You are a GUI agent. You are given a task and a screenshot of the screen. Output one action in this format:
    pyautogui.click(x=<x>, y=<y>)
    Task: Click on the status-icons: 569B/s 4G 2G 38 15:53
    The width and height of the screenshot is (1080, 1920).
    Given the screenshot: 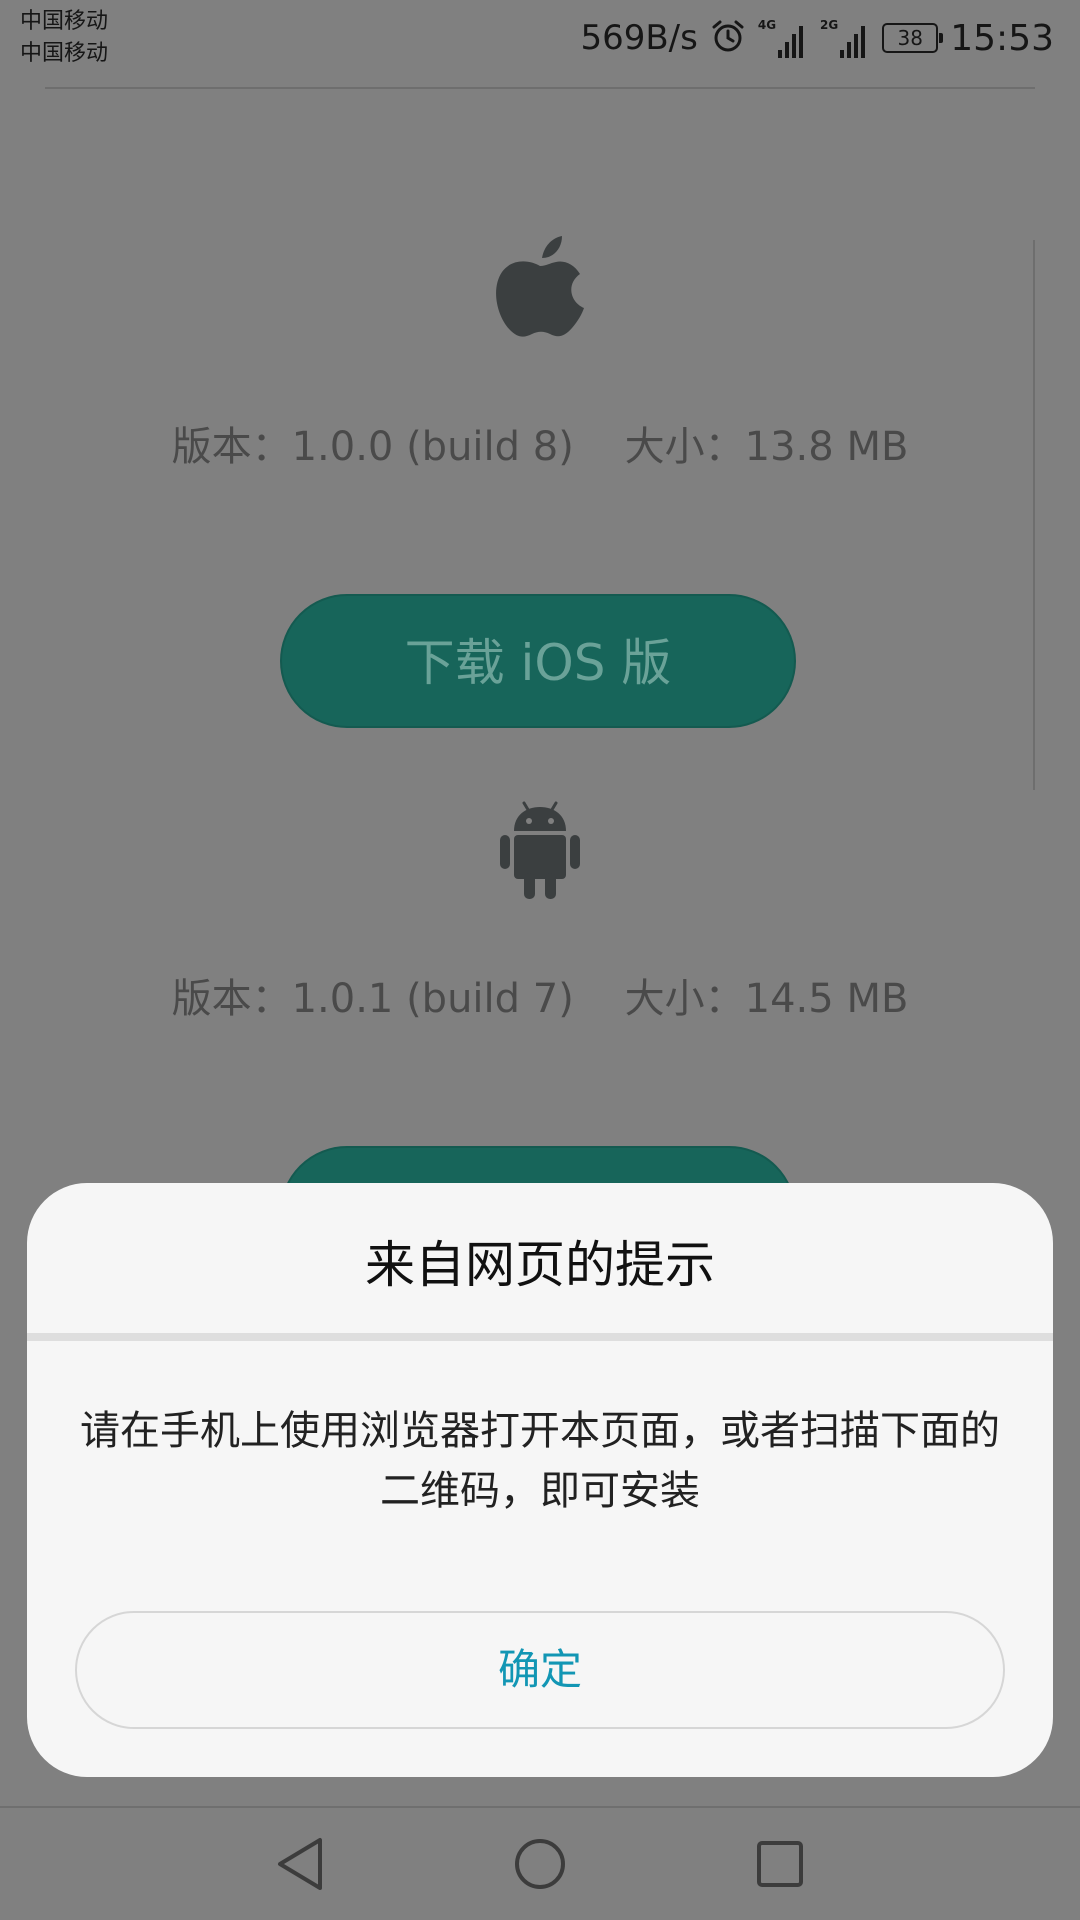 What is the action you would take?
    pyautogui.click(x=817, y=38)
    